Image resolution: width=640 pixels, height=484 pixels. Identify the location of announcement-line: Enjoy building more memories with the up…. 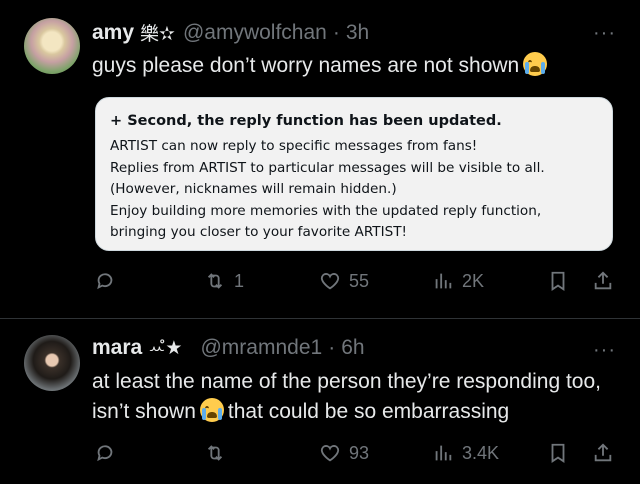
(326, 221).